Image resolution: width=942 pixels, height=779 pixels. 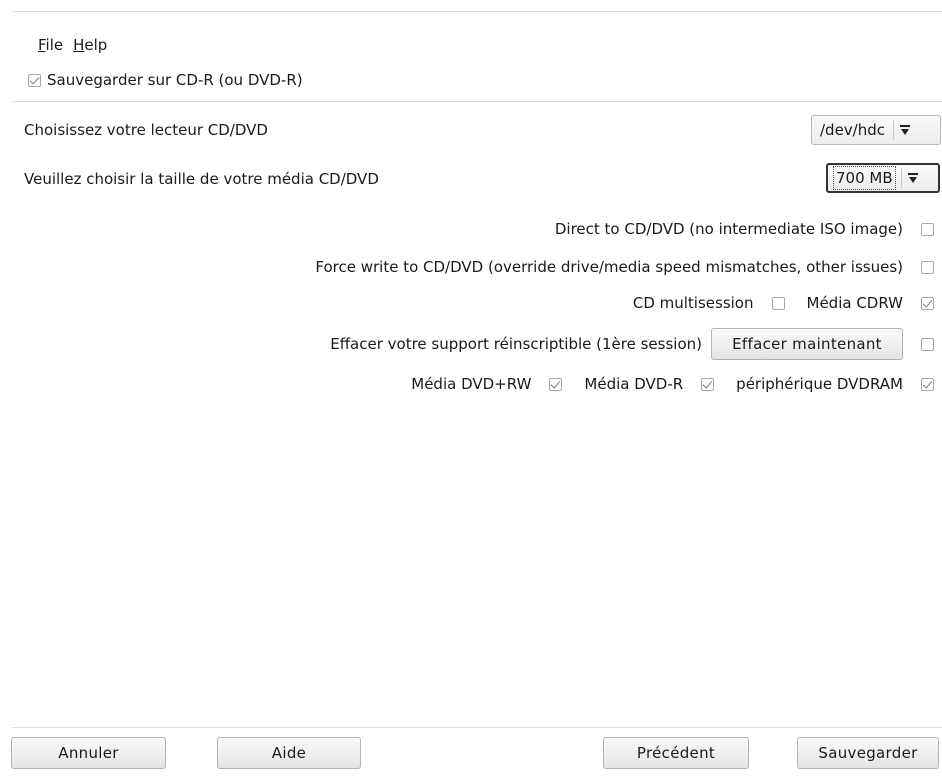 What do you see at coordinates (927, 384) in the screenshot?
I see `dvdram-checkbox` at bounding box center [927, 384].